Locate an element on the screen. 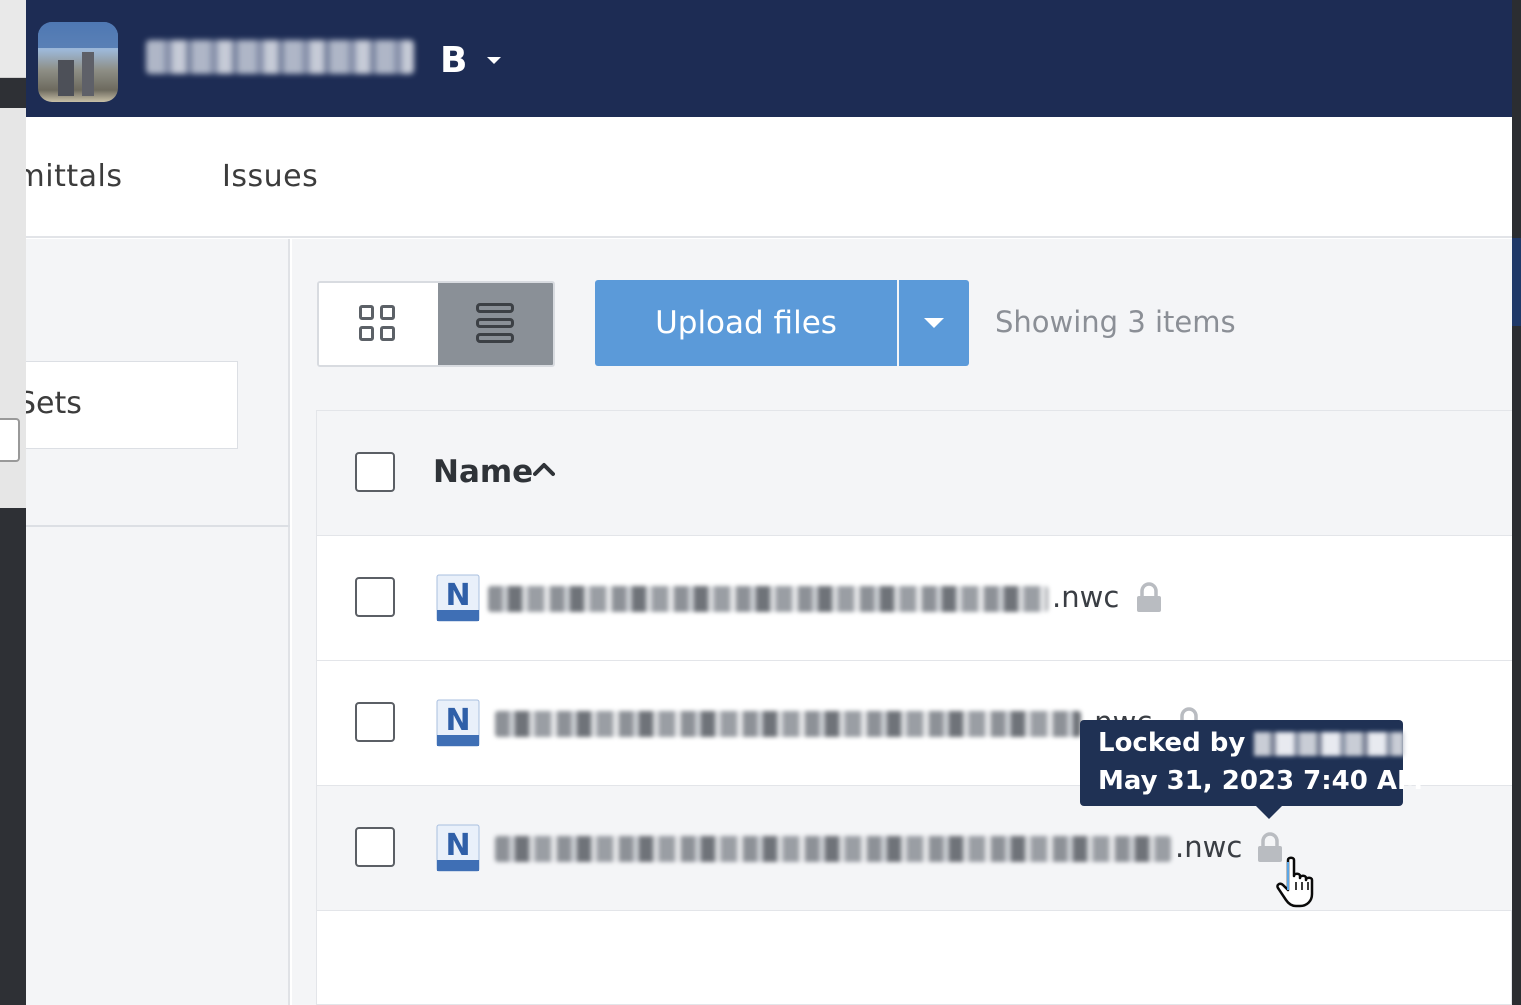 The width and height of the screenshot is (1521, 1005). module-tabs: dmittals Issues is located at coordinates (769, 177).